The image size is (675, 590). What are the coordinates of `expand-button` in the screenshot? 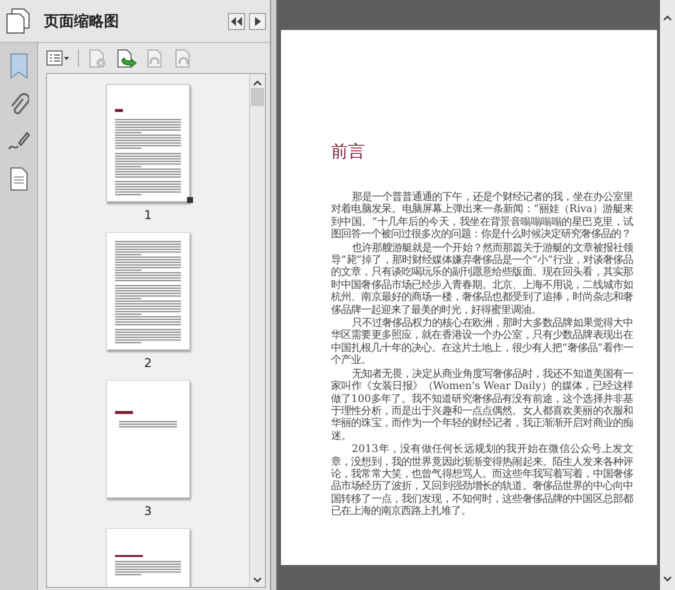 It's located at (257, 21).